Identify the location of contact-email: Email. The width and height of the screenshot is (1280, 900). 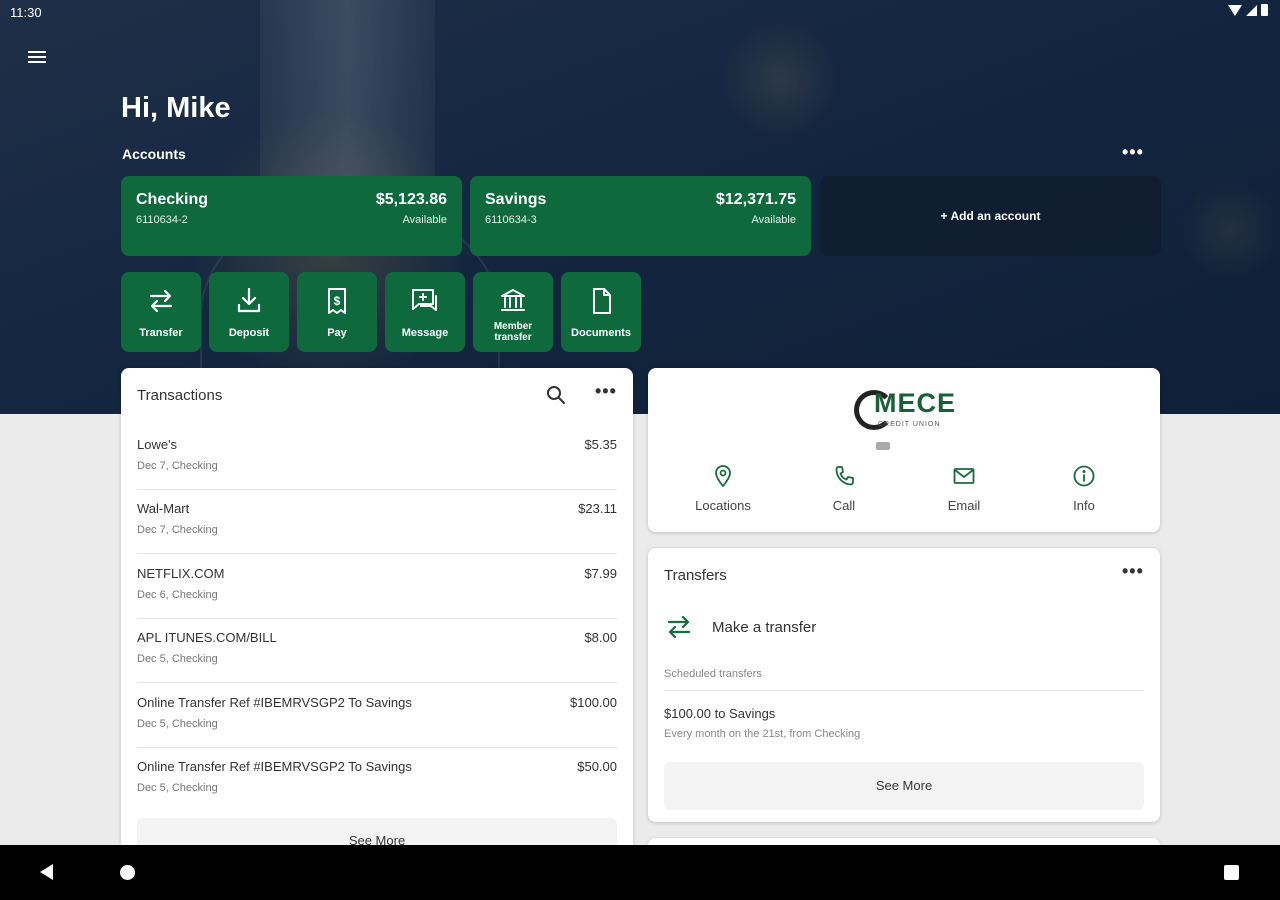
(964, 488).